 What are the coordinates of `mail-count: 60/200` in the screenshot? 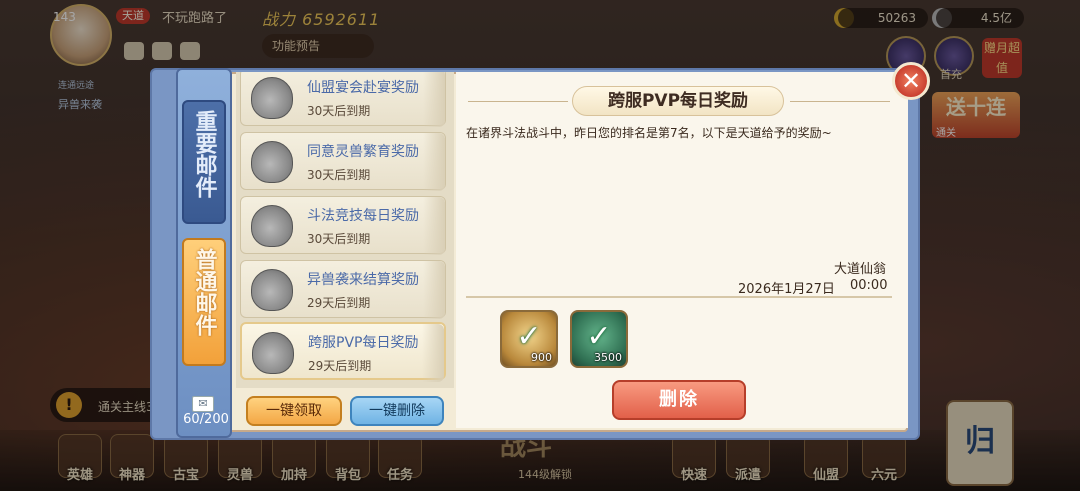 It's located at (206, 419).